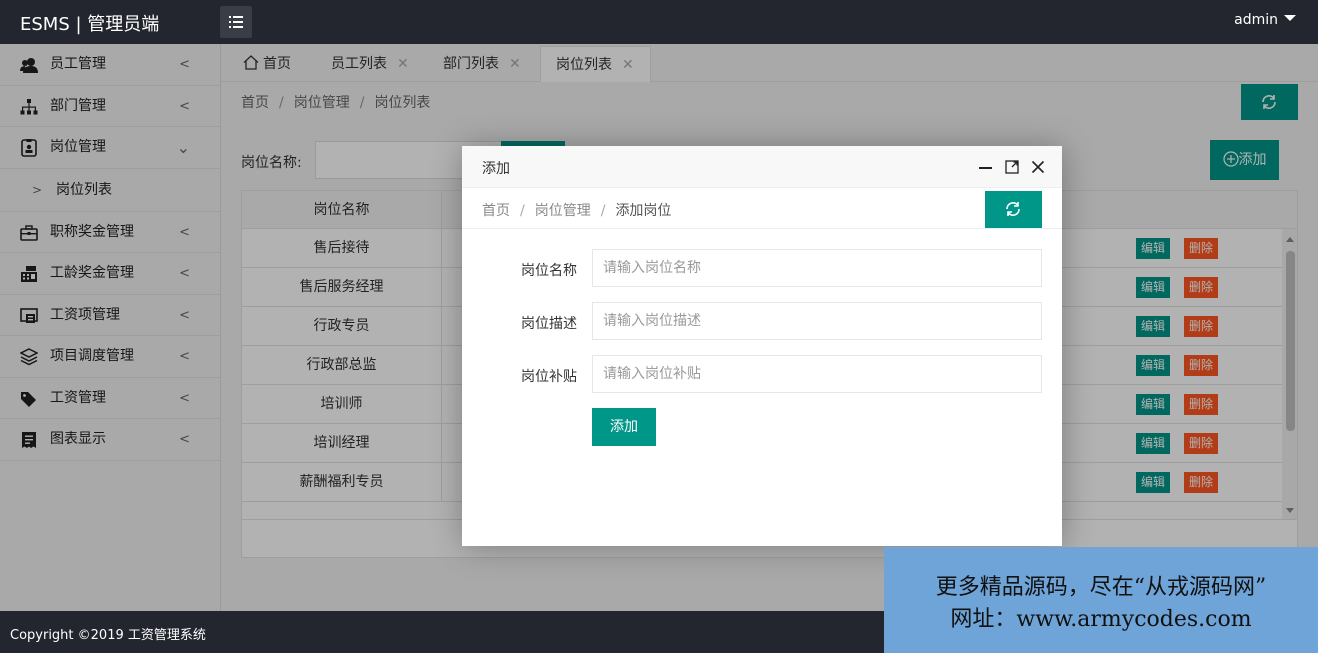 Image resolution: width=1318 pixels, height=653 pixels. Describe the element at coordinates (817, 268) in the screenshot. I see `position-name-input` at that location.